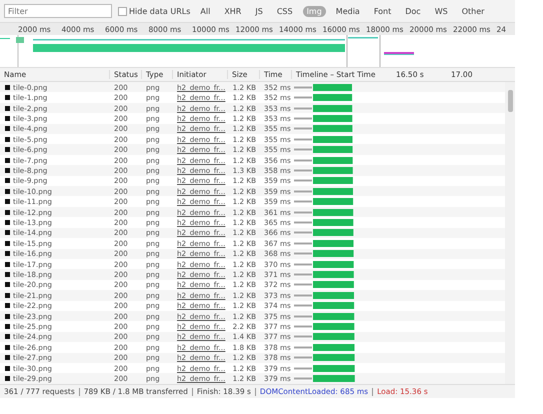 The image size is (543, 414). I want to click on type-filter-button: All, so click(205, 11).